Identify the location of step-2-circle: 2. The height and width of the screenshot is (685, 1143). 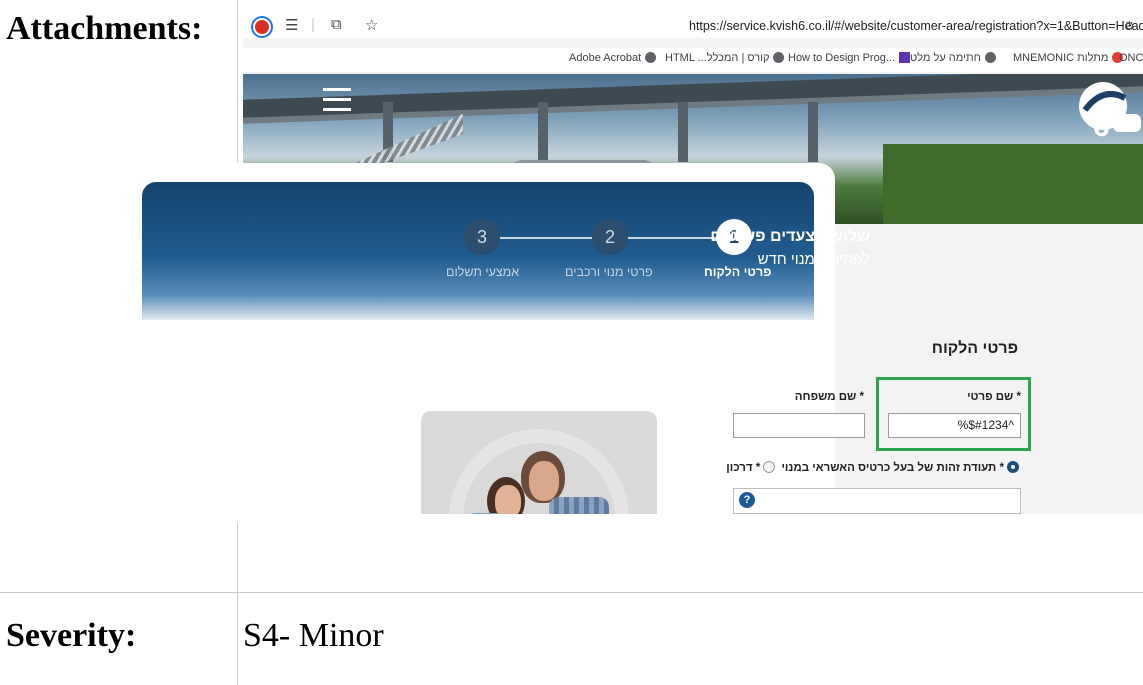
(610, 237).